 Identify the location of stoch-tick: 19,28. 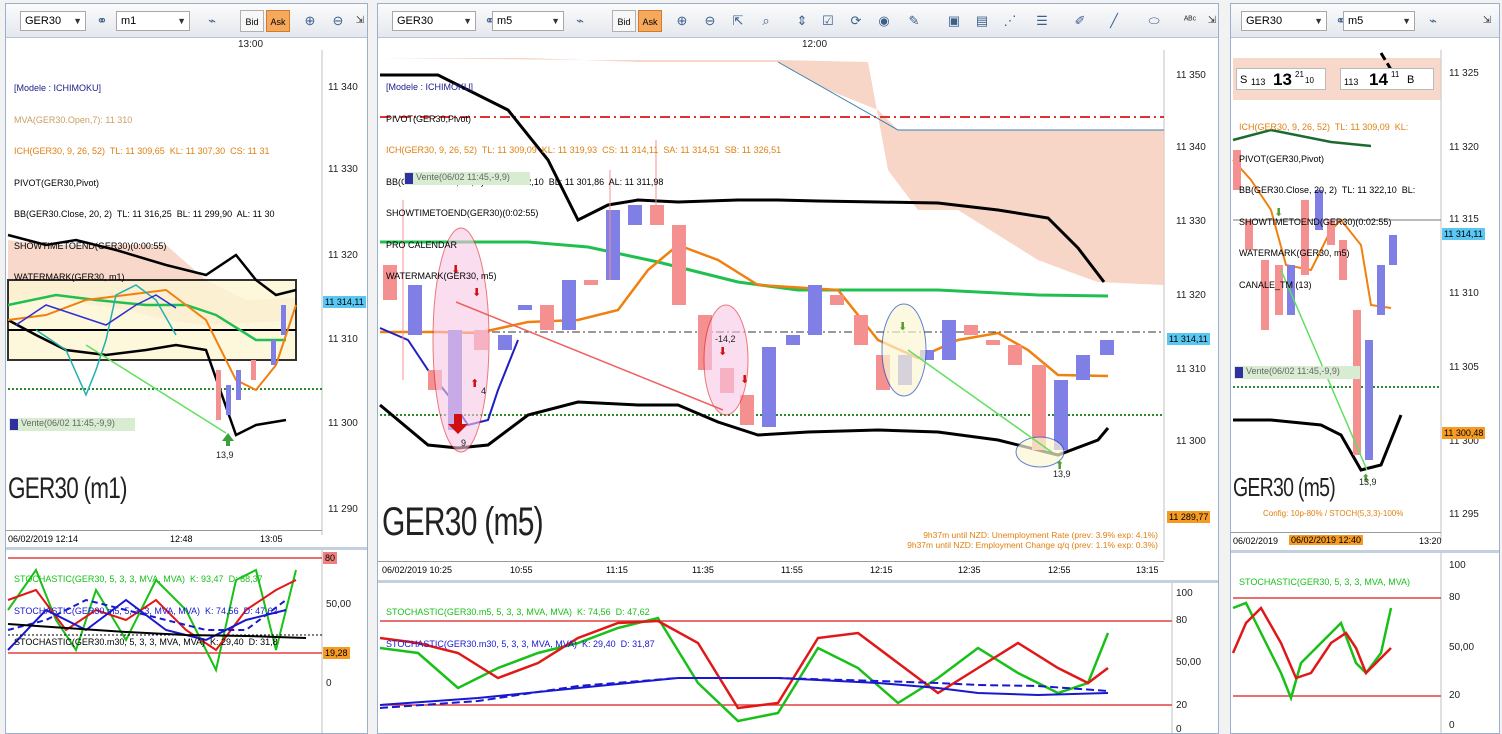
(336, 653).